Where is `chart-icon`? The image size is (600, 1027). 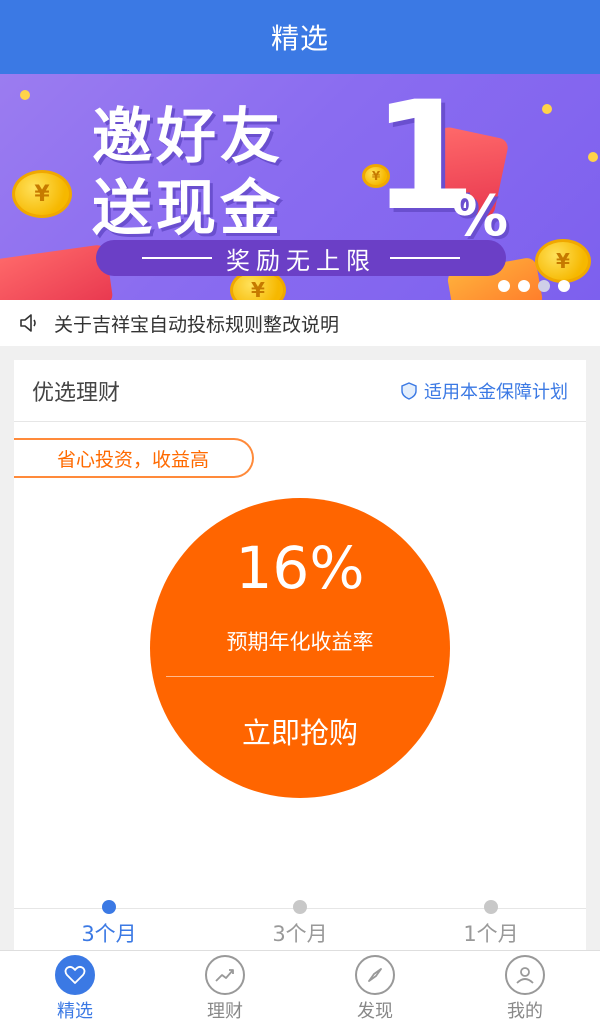
chart-icon is located at coordinates (225, 975).